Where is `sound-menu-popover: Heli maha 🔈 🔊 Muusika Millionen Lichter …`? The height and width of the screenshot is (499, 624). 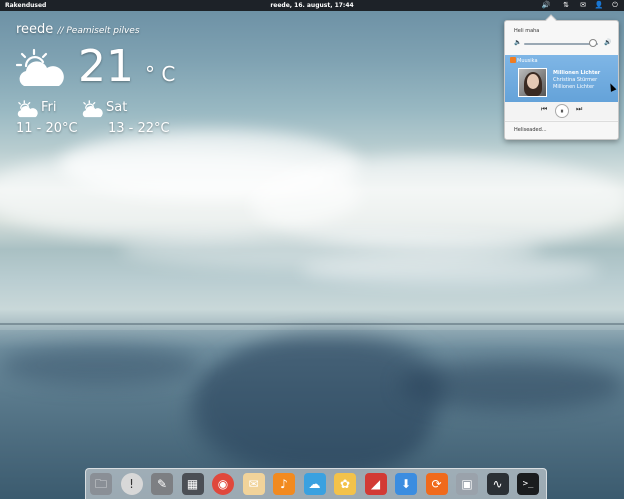
sound-menu-popover: Heli maha 🔈 🔊 Muusika Millionen Lichter … is located at coordinates (561, 77).